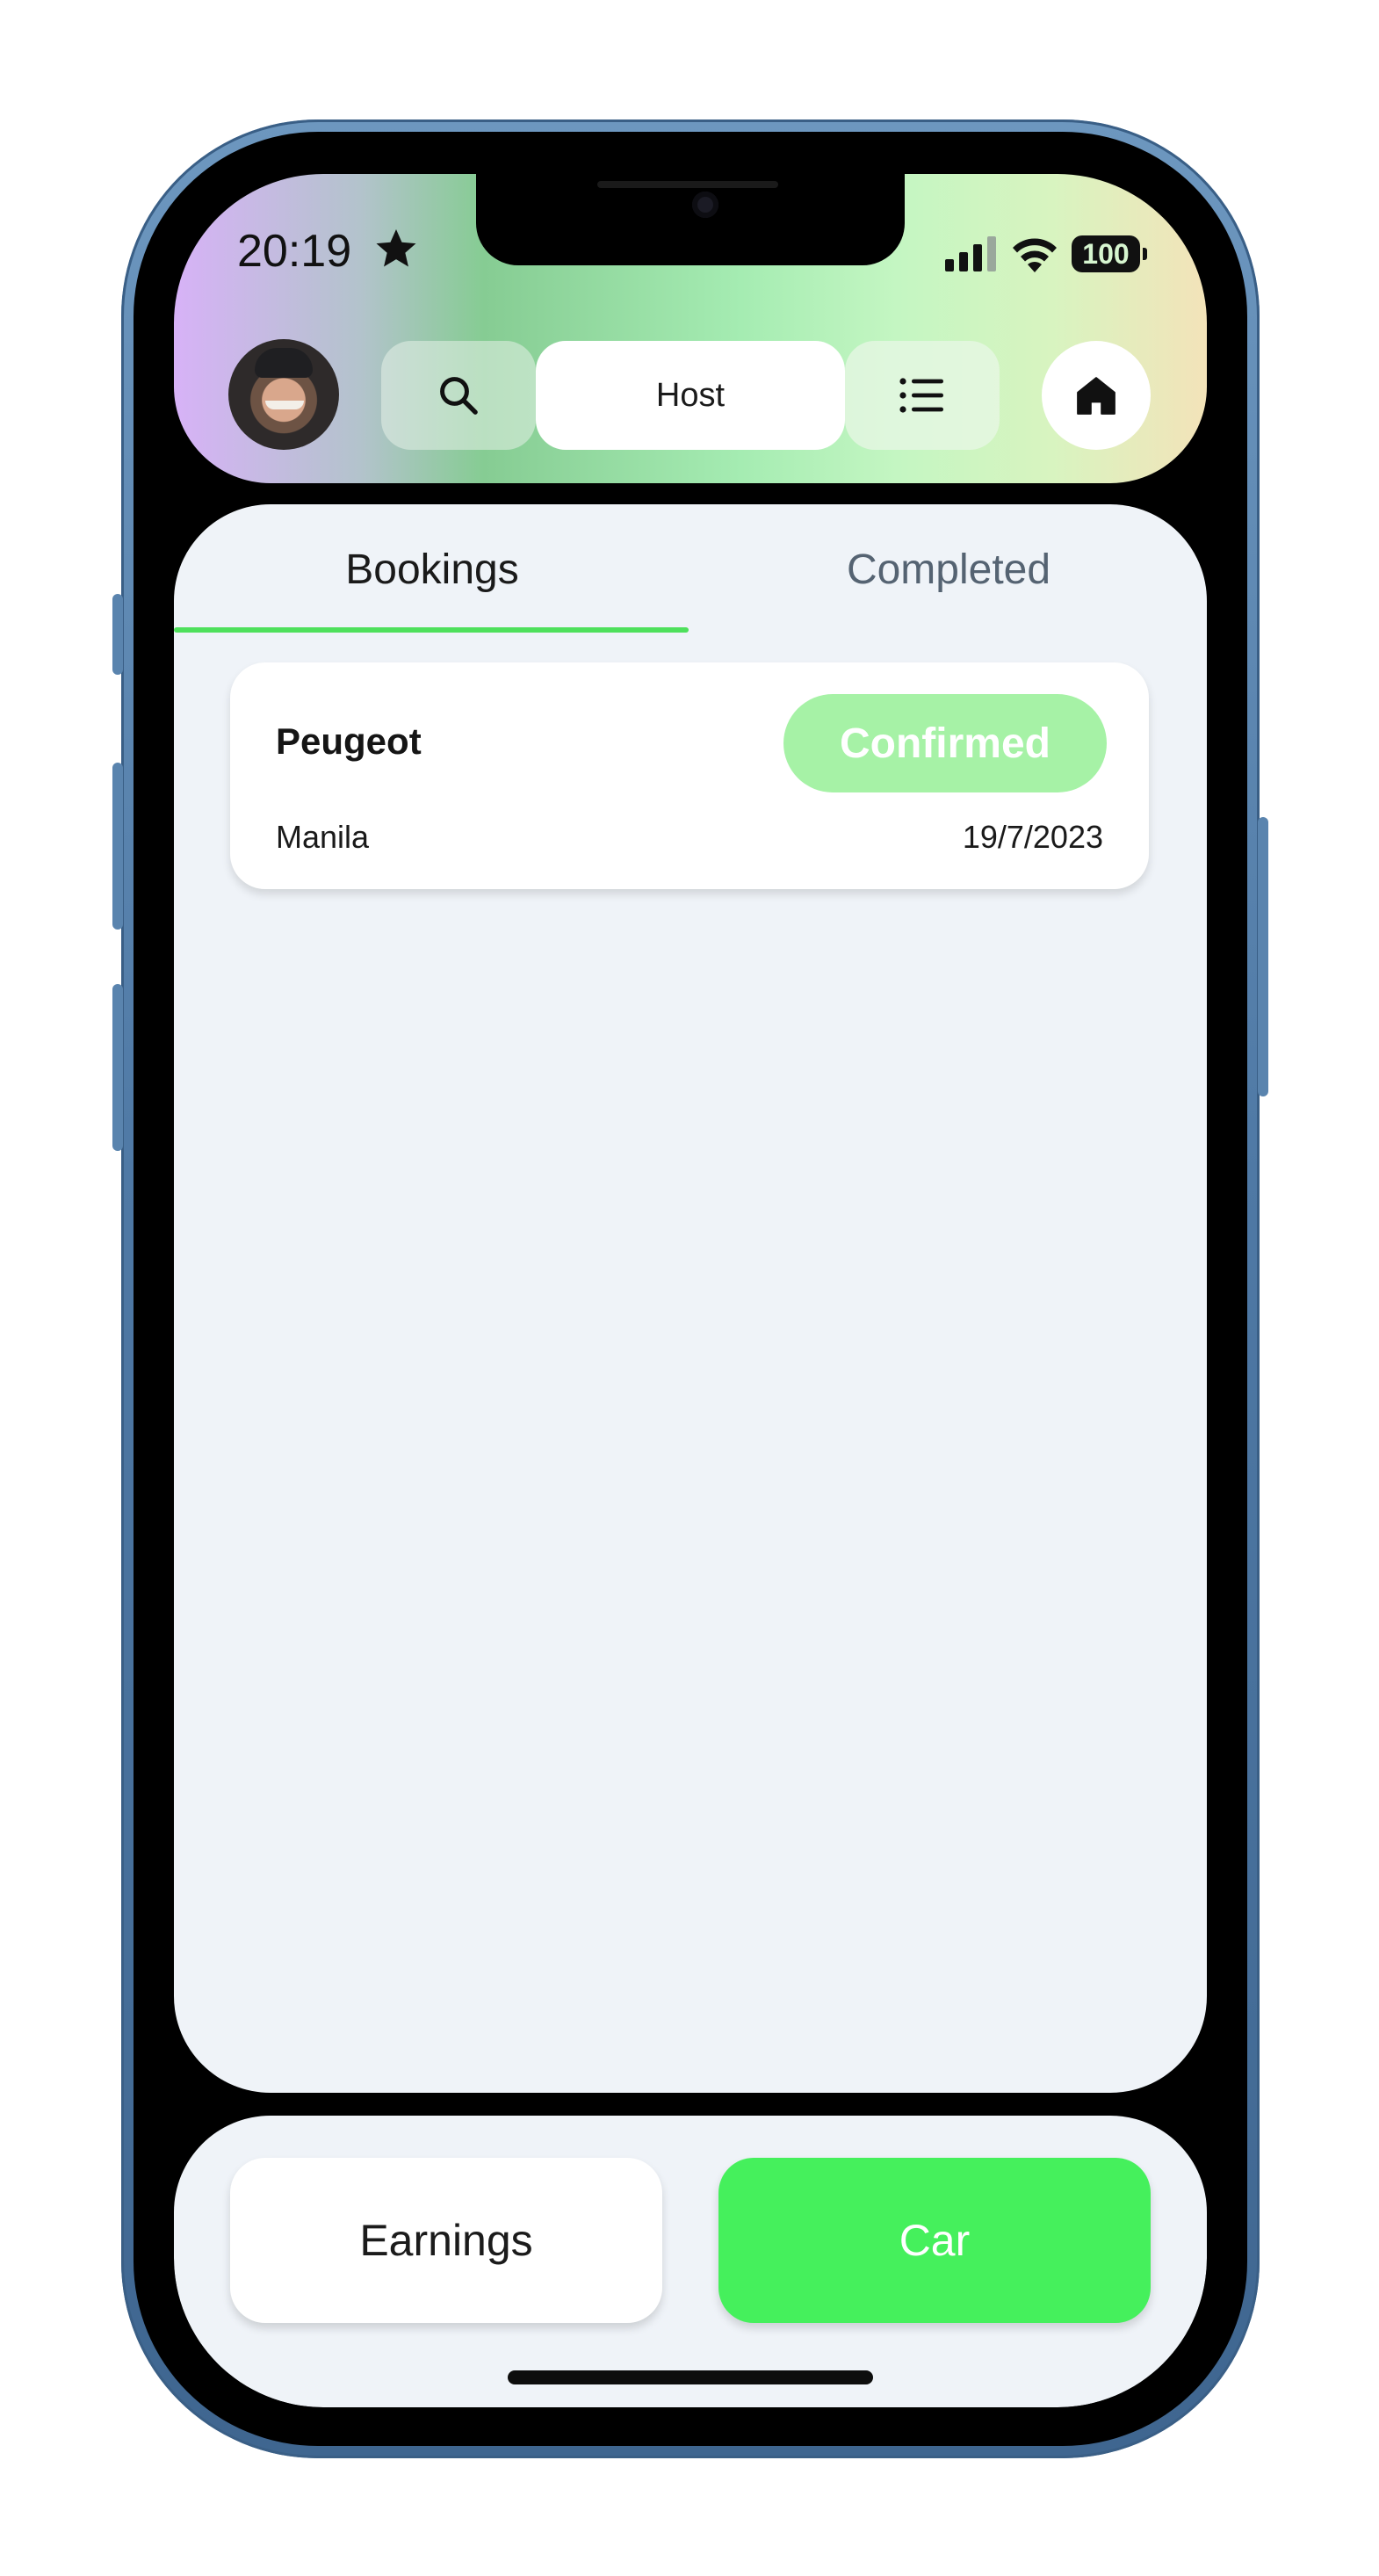 The width and height of the screenshot is (1379, 2576). I want to click on avatar, so click(283, 394).